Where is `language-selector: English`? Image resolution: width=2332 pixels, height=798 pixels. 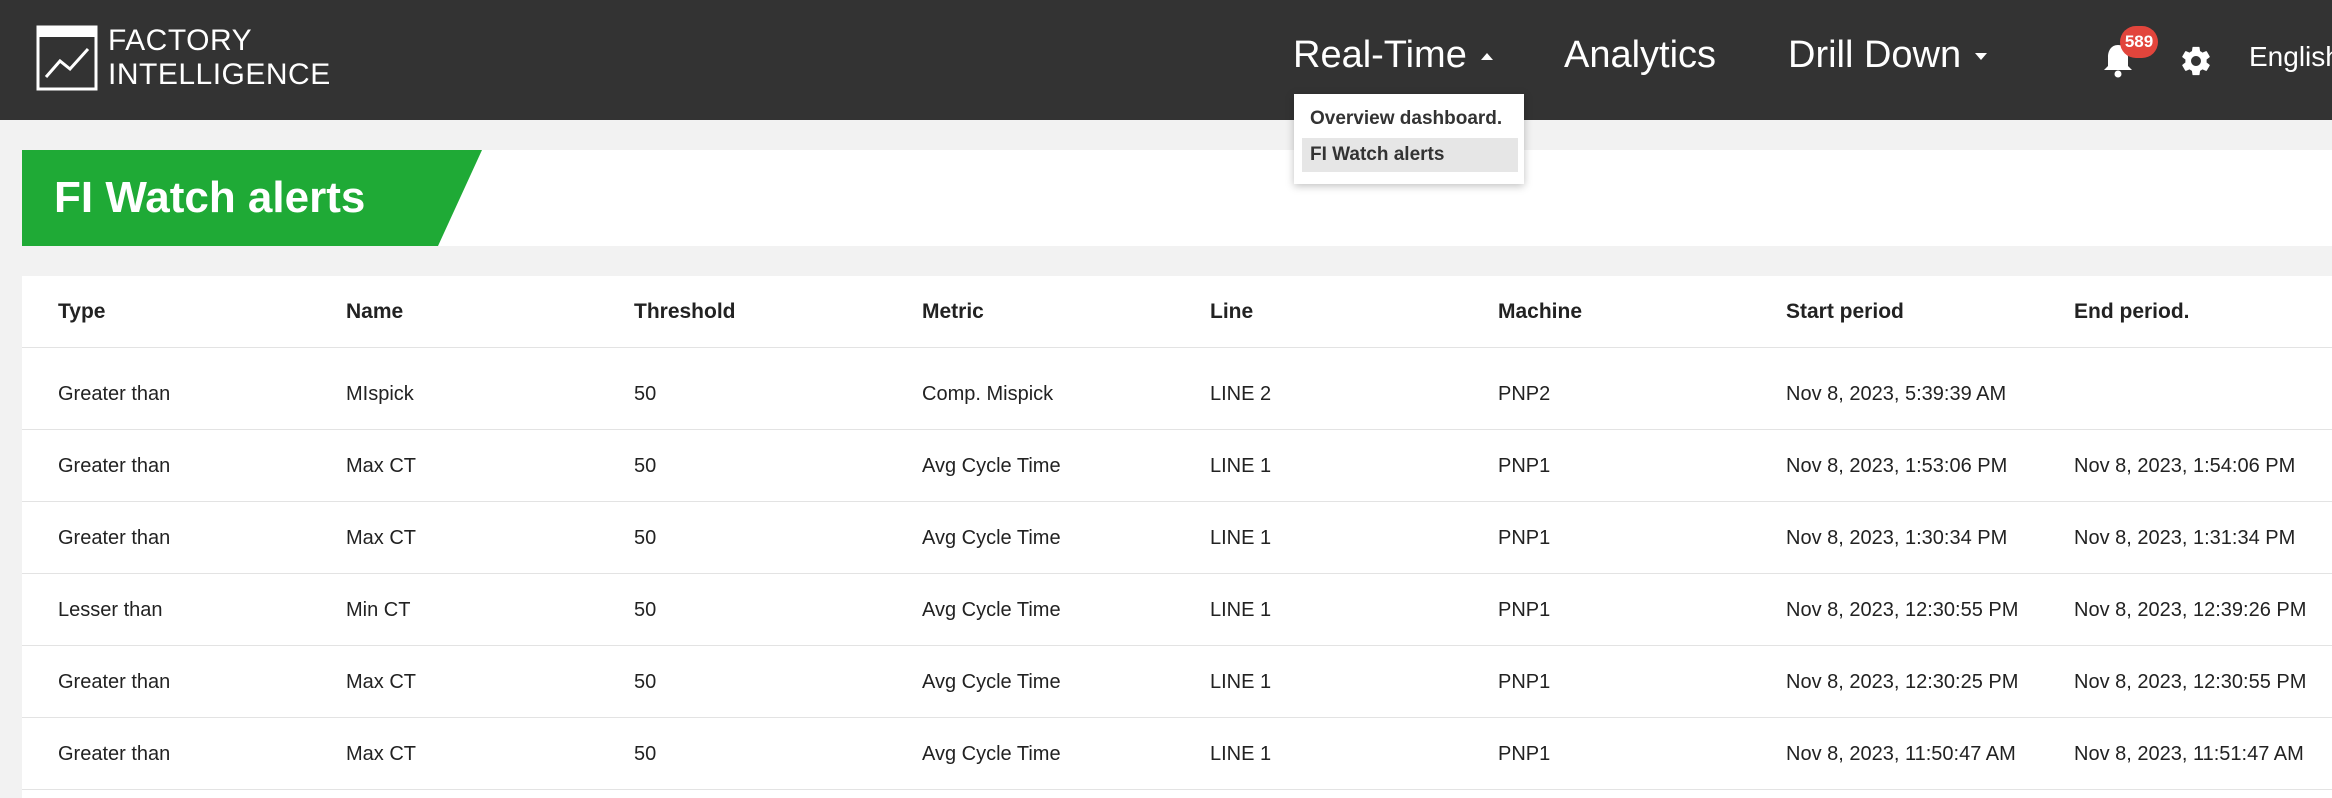
language-selector: English is located at coordinates (2290, 57).